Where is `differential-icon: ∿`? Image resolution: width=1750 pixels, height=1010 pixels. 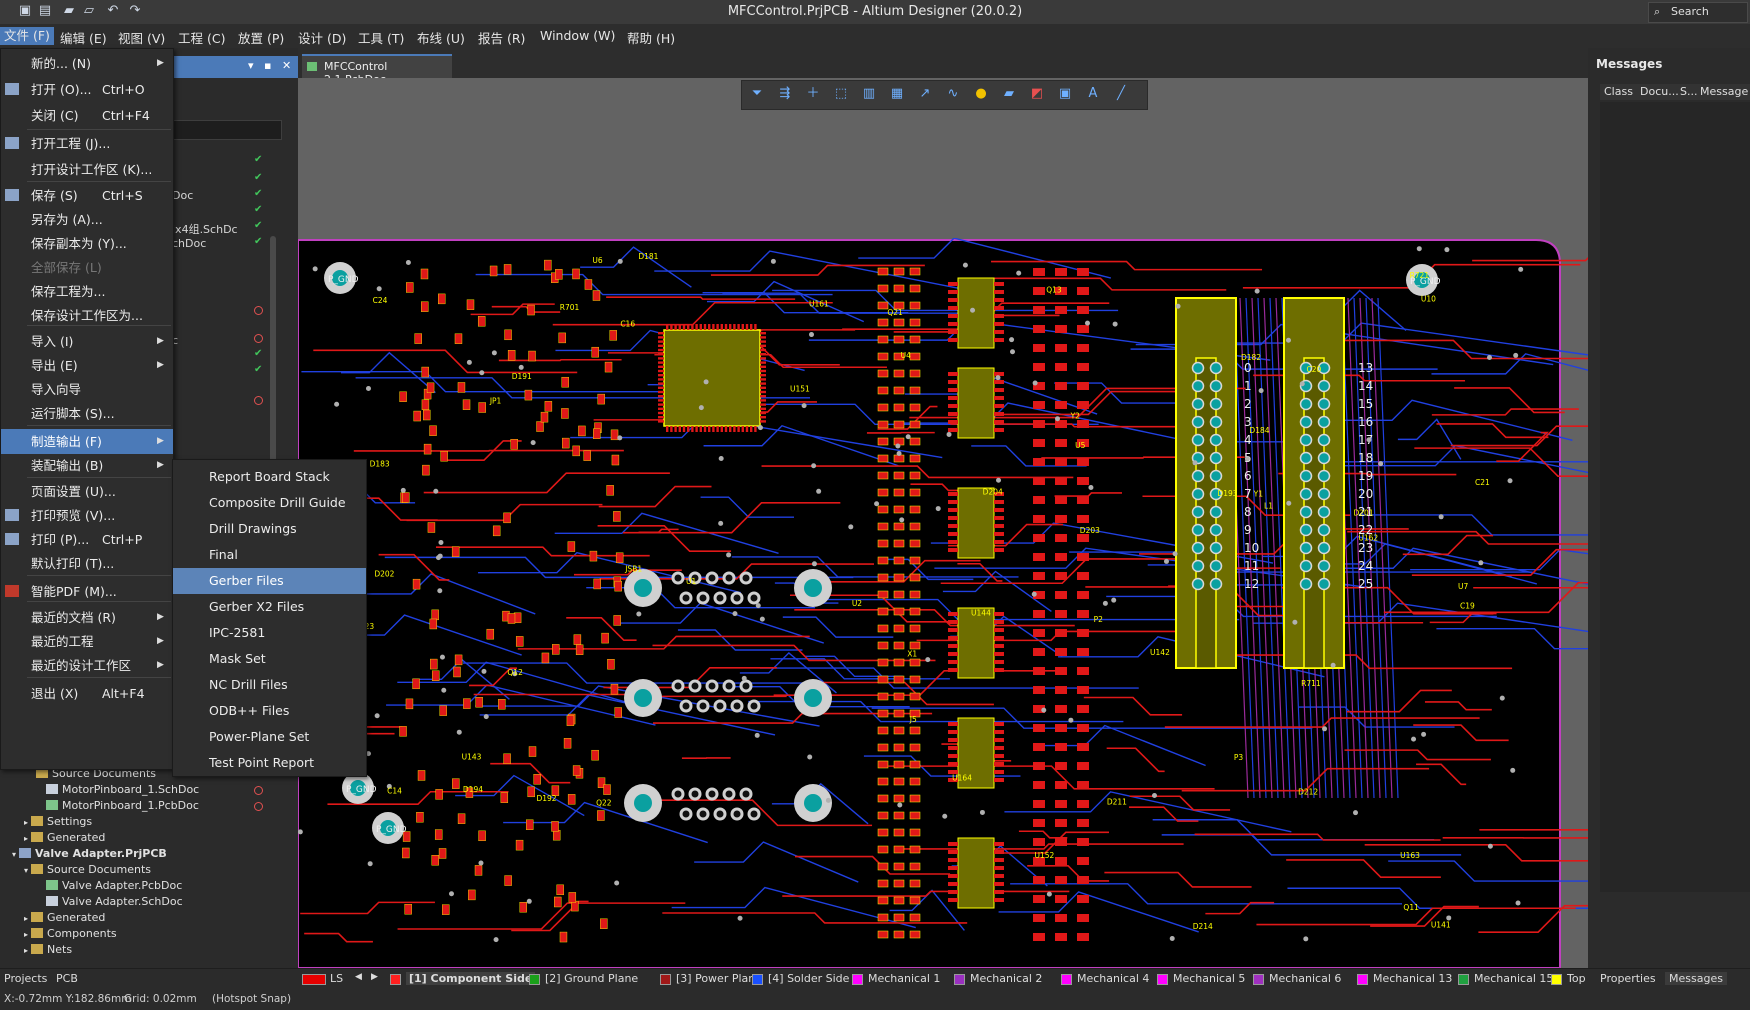 differential-icon: ∿ is located at coordinates (953, 94).